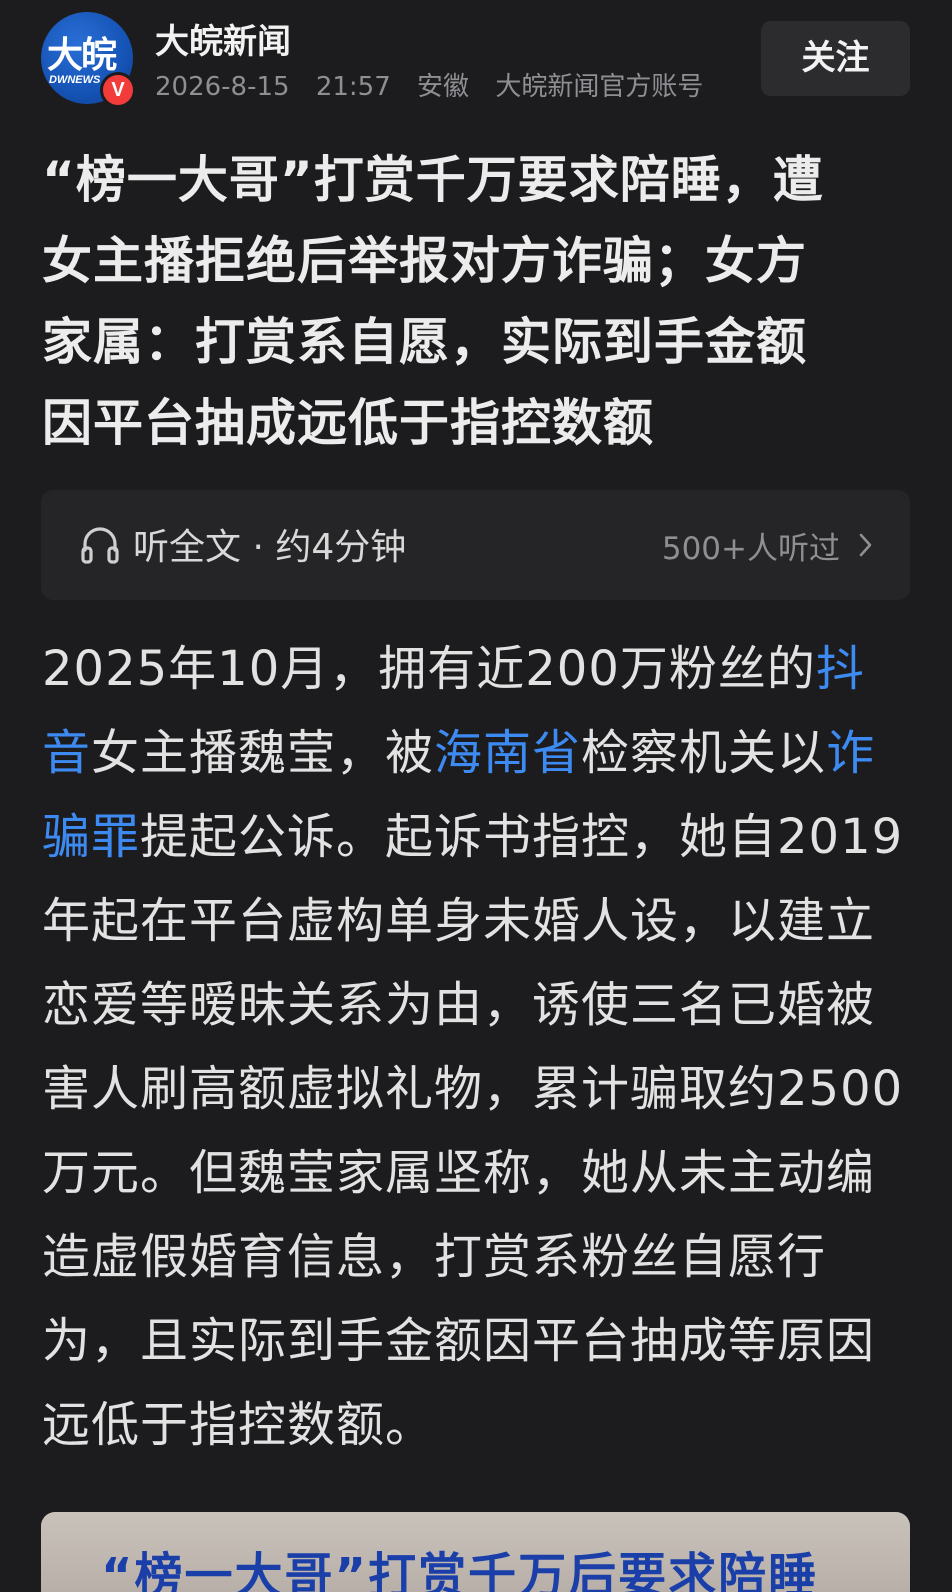  Describe the element at coordinates (704, 753) in the screenshot. I see `body-text-segment: 检察机关以` at that location.